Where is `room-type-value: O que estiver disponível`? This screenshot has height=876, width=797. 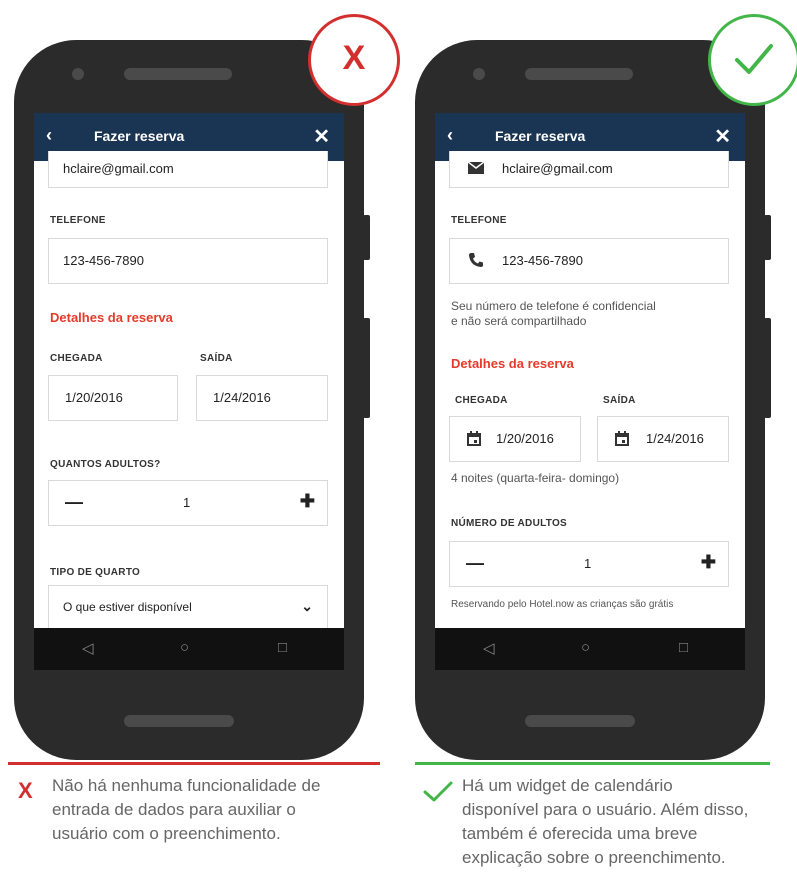 room-type-value: O que estiver disponível is located at coordinates (127, 607).